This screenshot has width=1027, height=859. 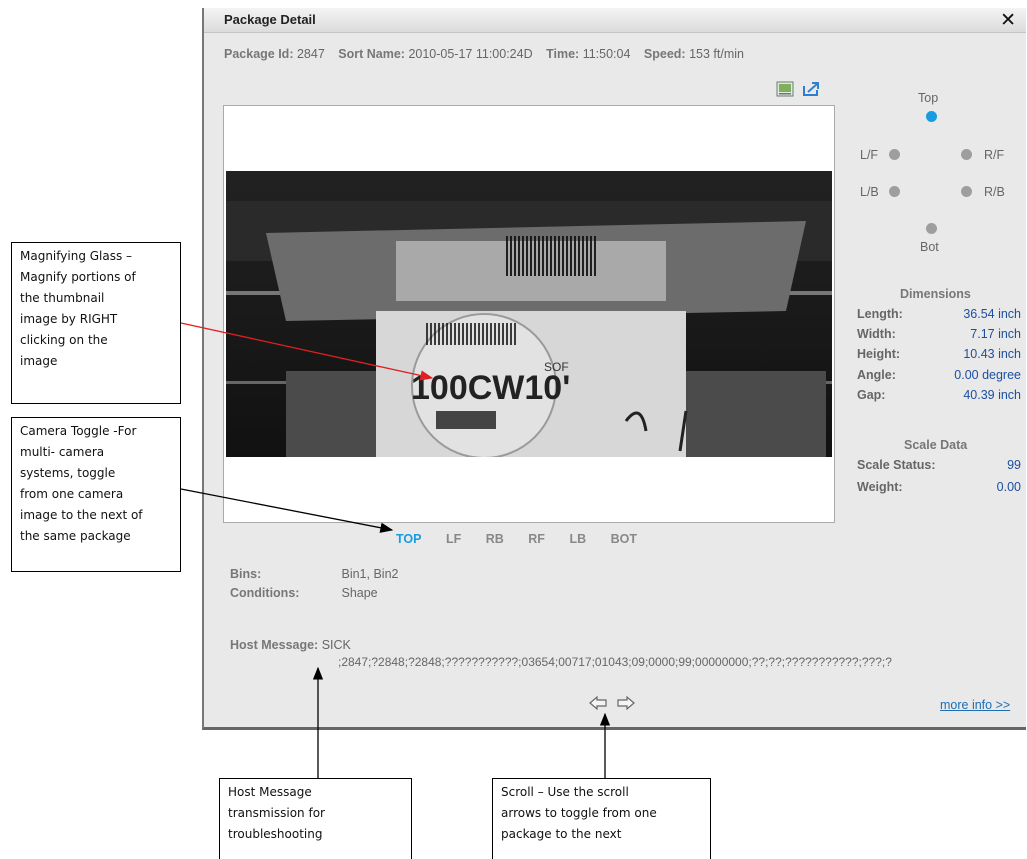 I want to click on weight-value: 0.00, so click(x=1008, y=487).